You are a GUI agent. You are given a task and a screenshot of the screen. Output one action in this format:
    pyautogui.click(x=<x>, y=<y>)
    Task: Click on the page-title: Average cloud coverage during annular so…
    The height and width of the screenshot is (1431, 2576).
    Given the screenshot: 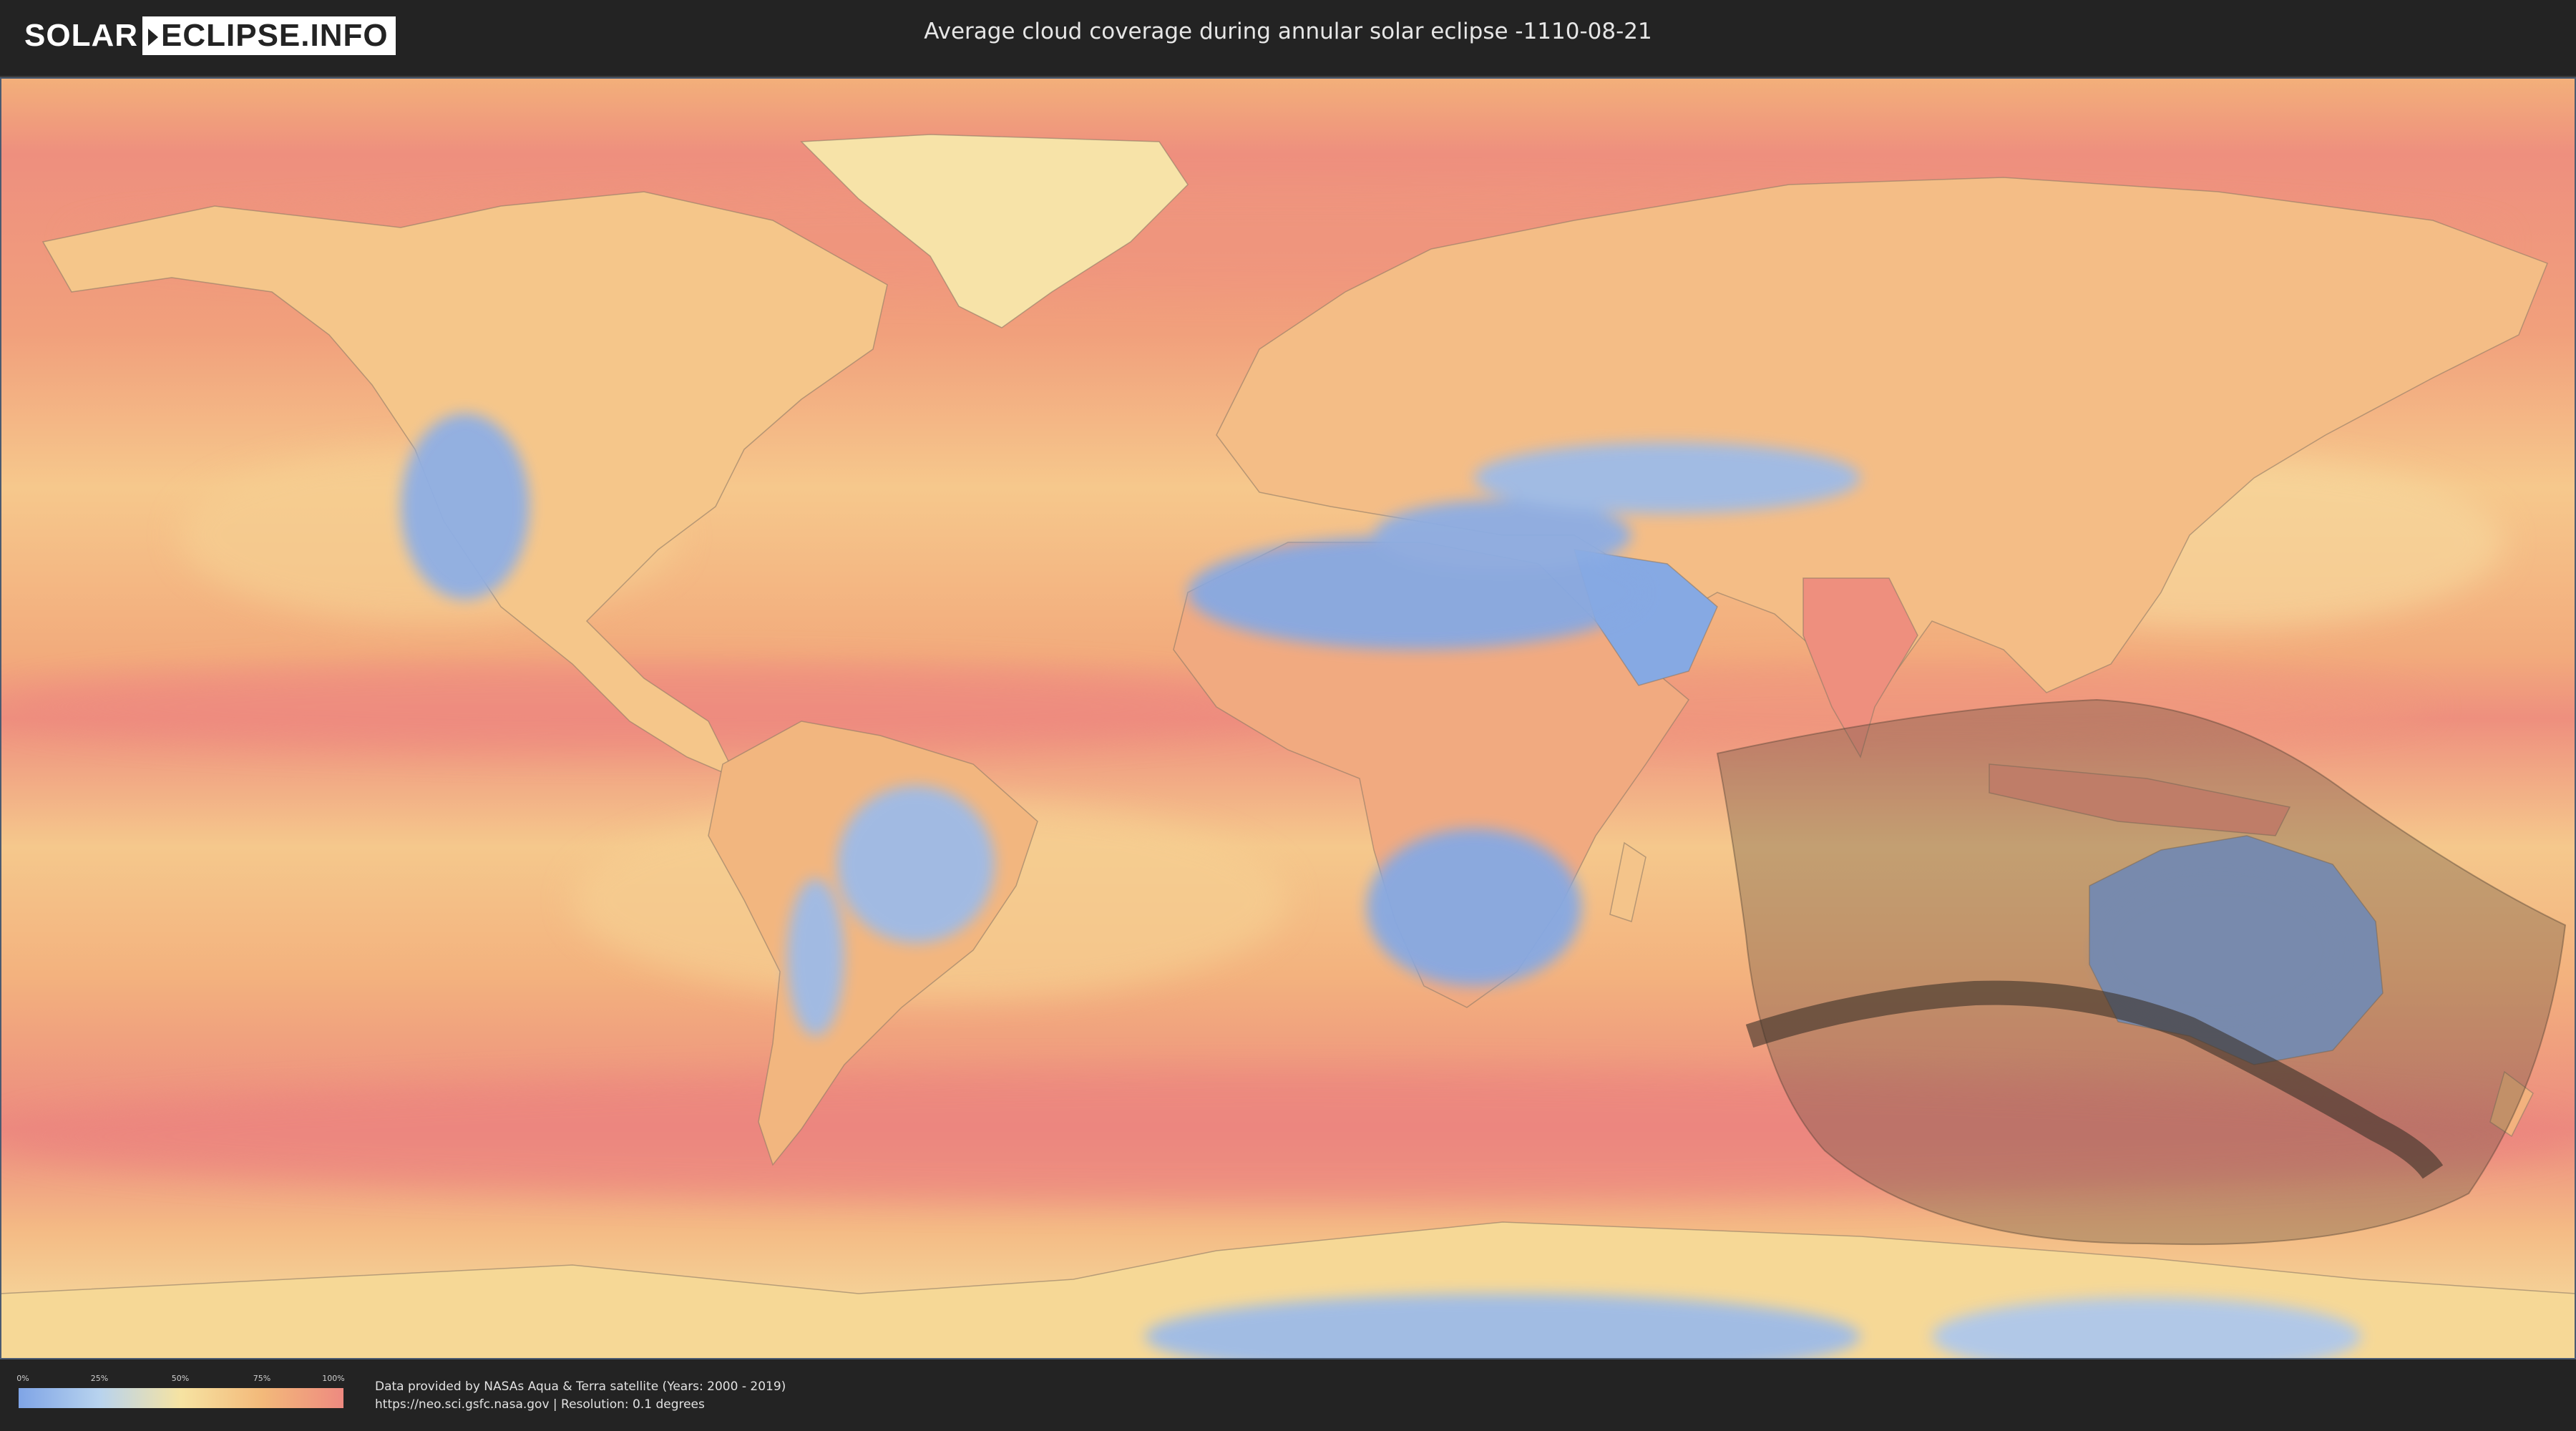 What is the action you would take?
    pyautogui.click(x=1288, y=31)
    